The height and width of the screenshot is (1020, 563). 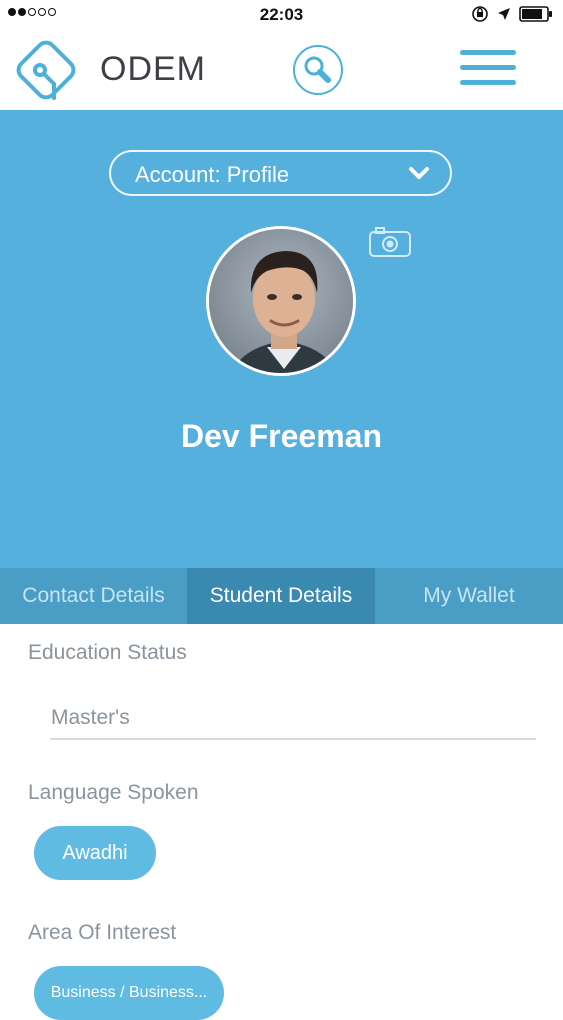 What do you see at coordinates (212, 174) in the screenshot?
I see `account-dropdown-label: Account: Profile` at bounding box center [212, 174].